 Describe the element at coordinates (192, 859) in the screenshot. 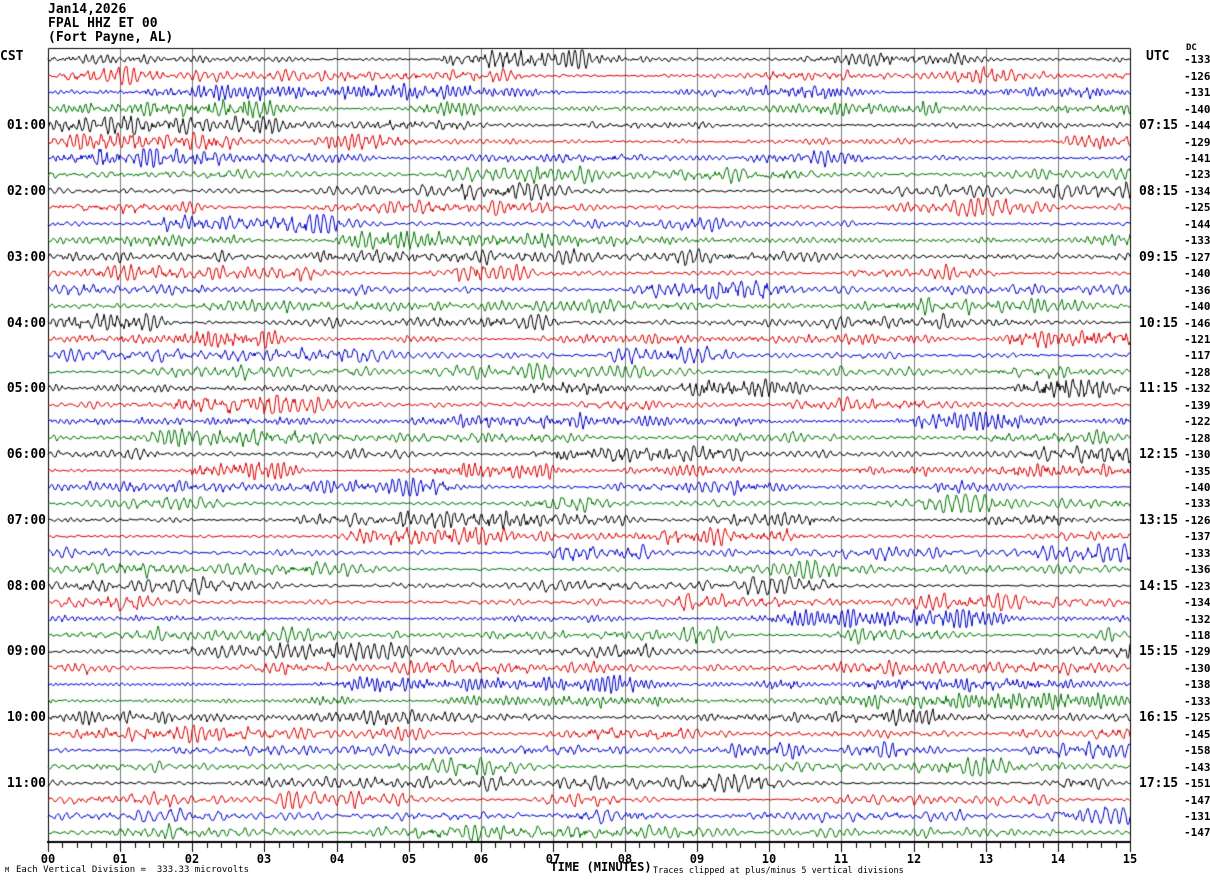

I see `minute-tick-label: 02` at that location.